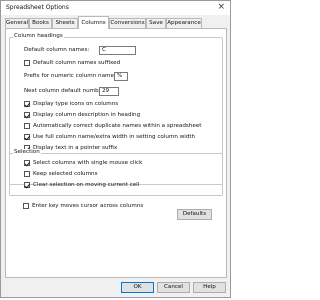 The image size is (320, 300). I want to click on suffixed-checkbox, so click(27, 63).